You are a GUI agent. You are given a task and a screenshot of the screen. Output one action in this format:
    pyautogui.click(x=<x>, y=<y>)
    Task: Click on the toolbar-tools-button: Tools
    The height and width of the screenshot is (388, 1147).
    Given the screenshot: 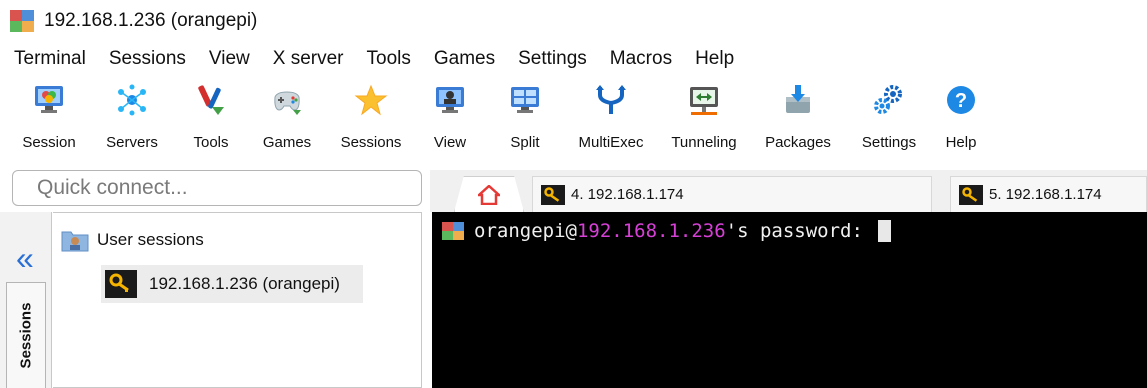 What is the action you would take?
    pyautogui.click(x=211, y=113)
    